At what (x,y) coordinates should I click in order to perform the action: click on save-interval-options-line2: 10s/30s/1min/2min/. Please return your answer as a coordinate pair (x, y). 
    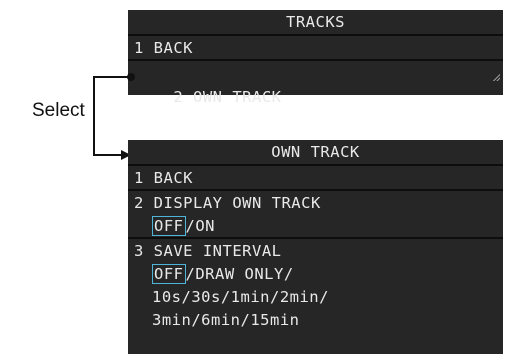
    Looking at the image, I should click on (315, 296).